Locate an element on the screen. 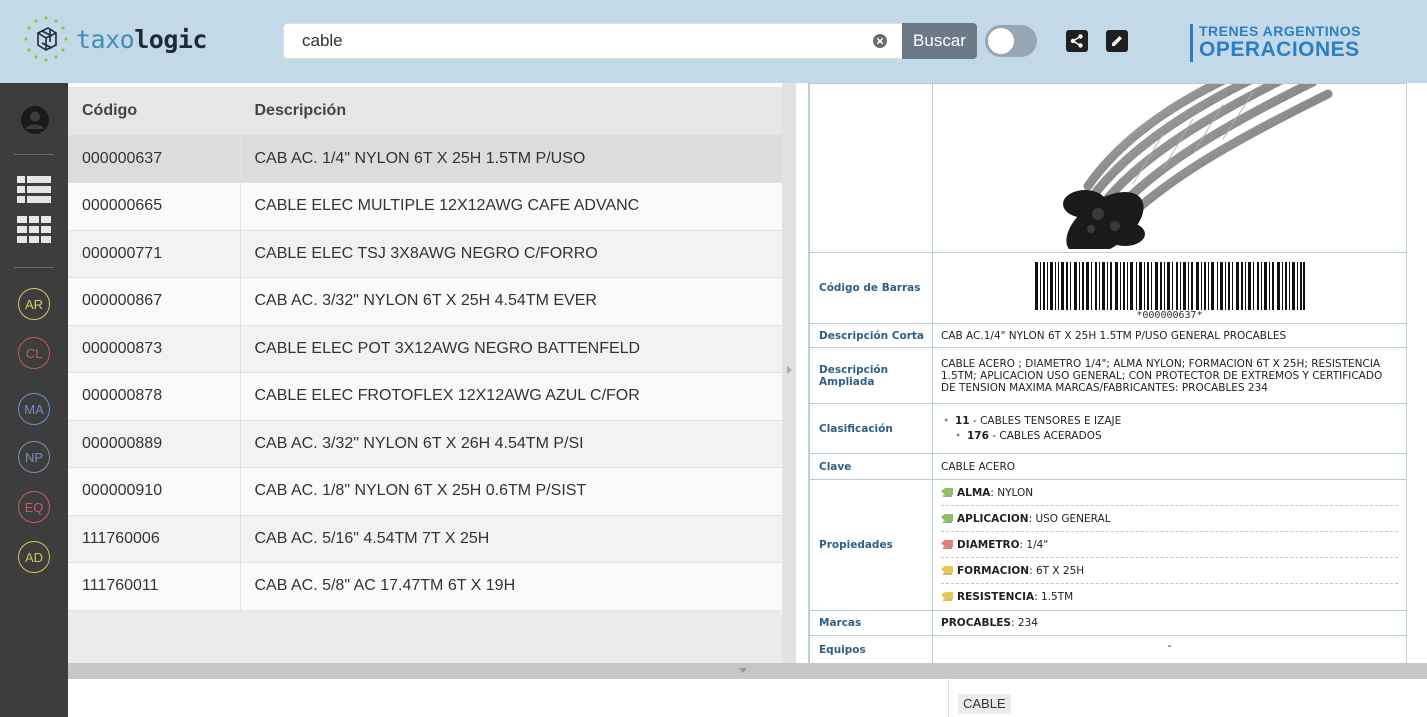 The width and height of the screenshot is (1427, 717). view-toggle is located at coordinates (1011, 41).